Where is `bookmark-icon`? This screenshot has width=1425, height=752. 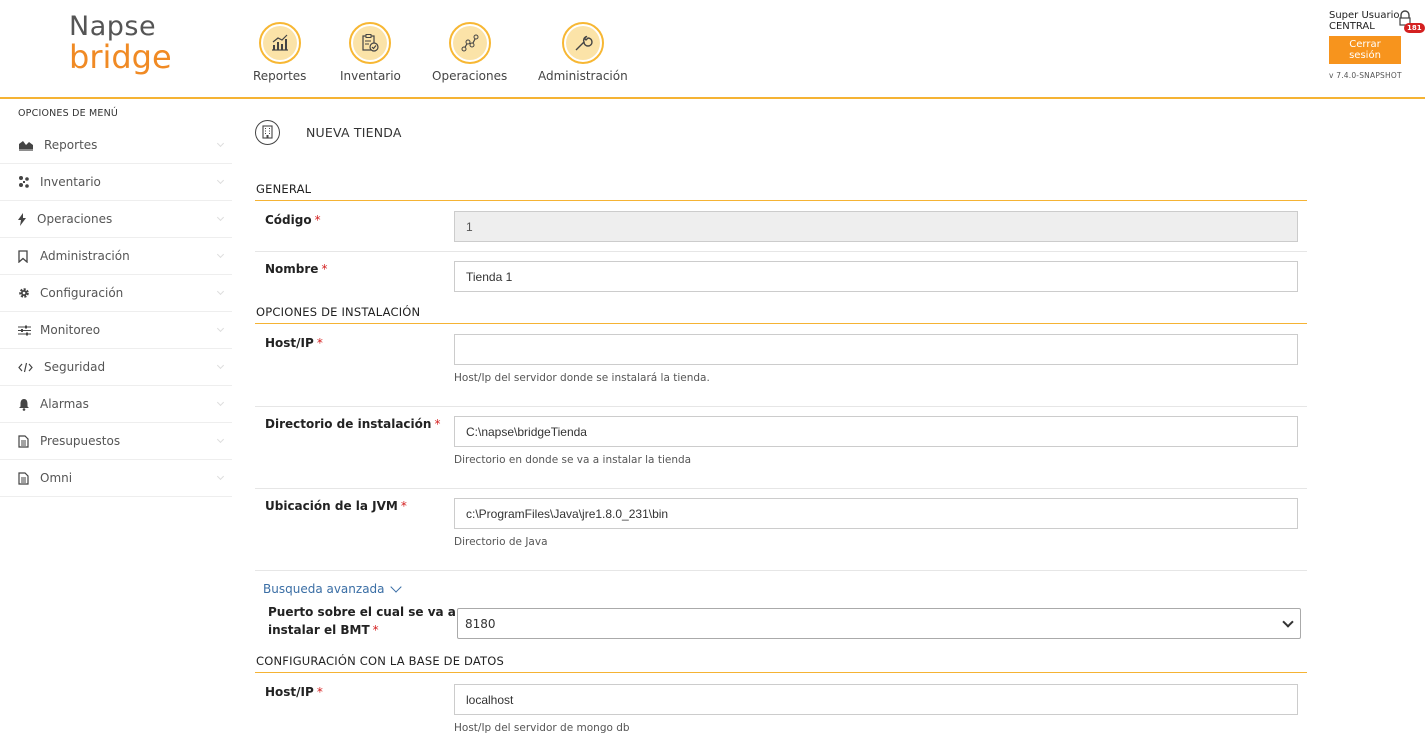
bookmark-icon is located at coordinates (27, 256).